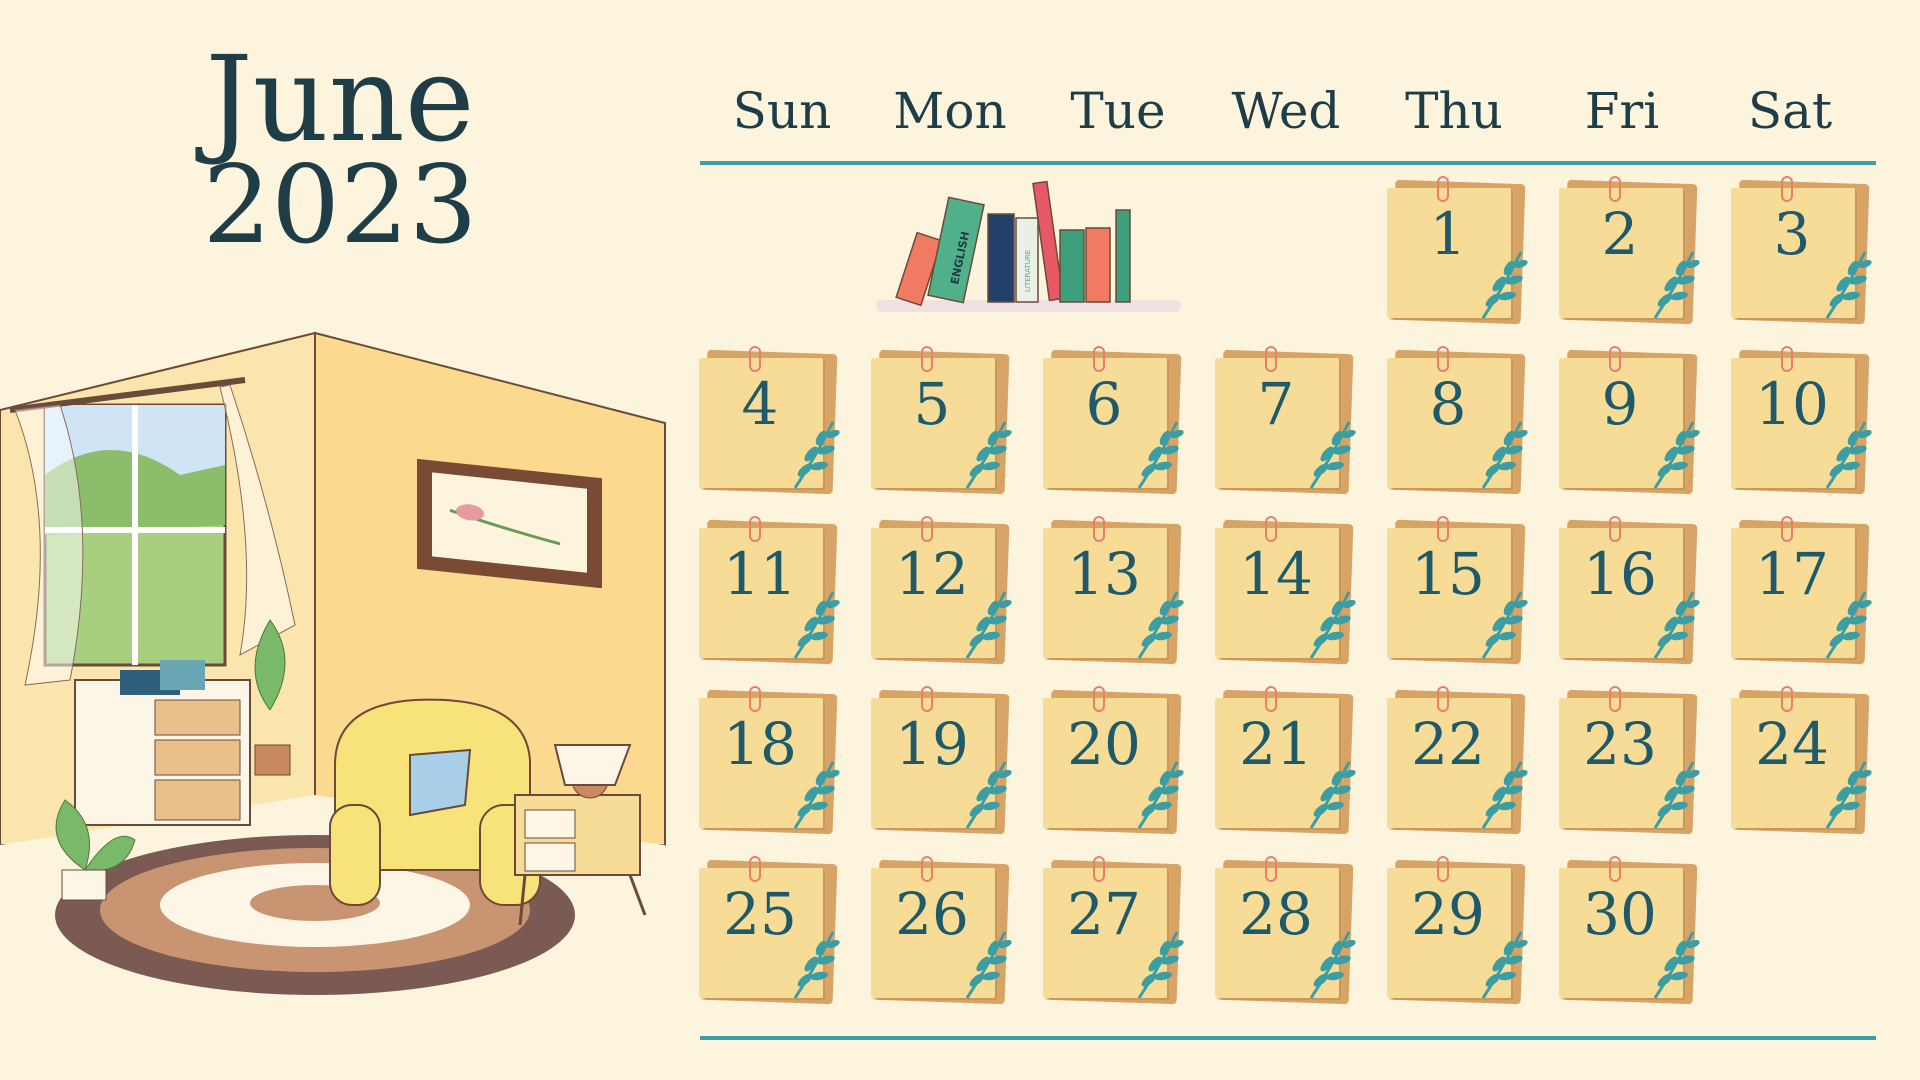 The image size is (1920, 1080). What do you see at coordinates (1632, 932) in the screenshot?
I see `day-cell: 30` at bounding box center [1632, 932].